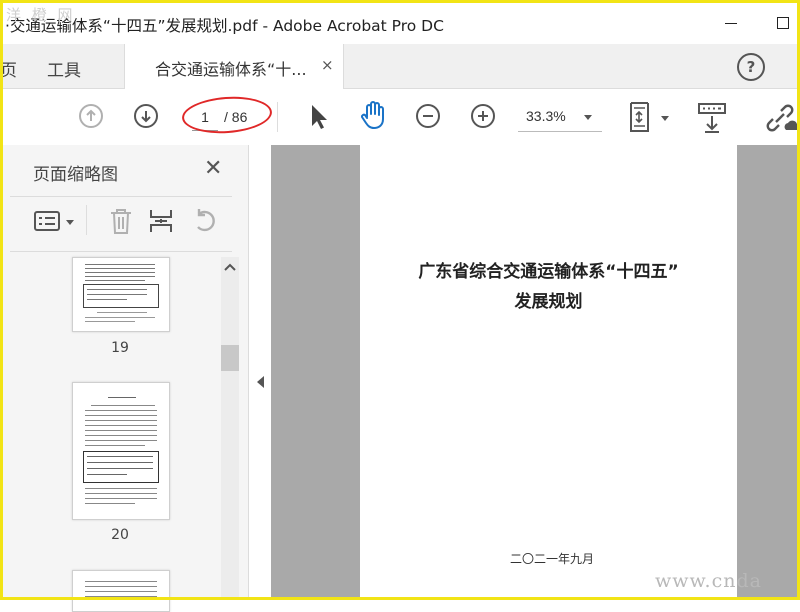 This screenshot has width=800, height=612. I want to click on rotate-icon, so click(204, 221).